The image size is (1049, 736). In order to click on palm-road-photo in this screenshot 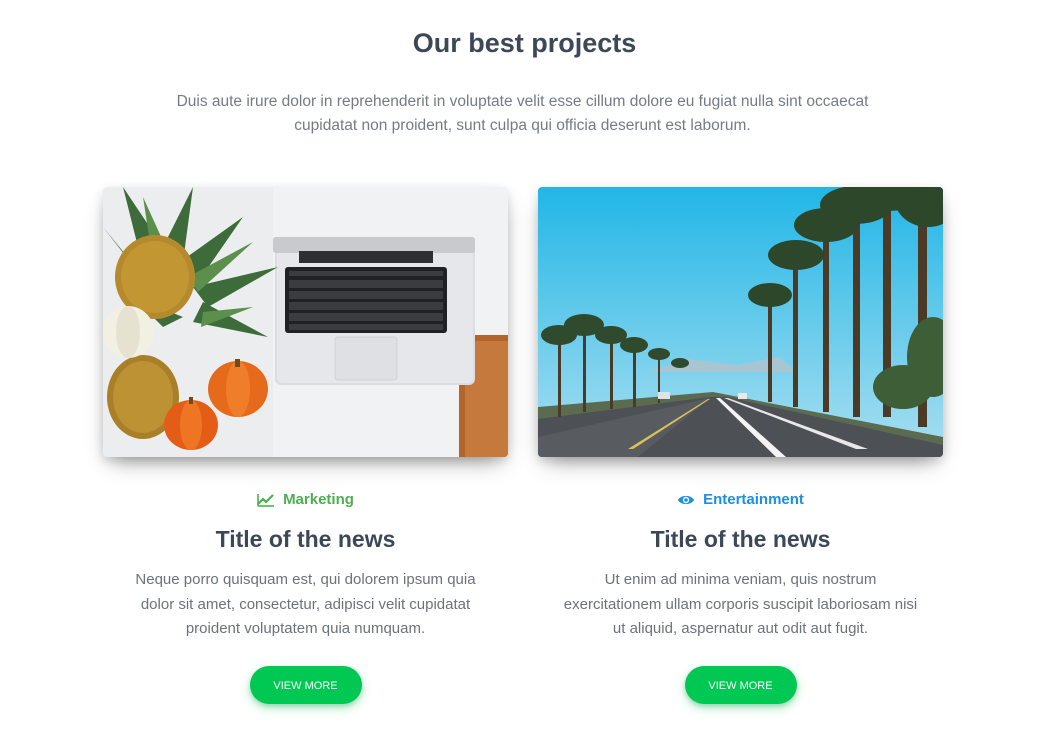, I will do `click(740, 322)`.